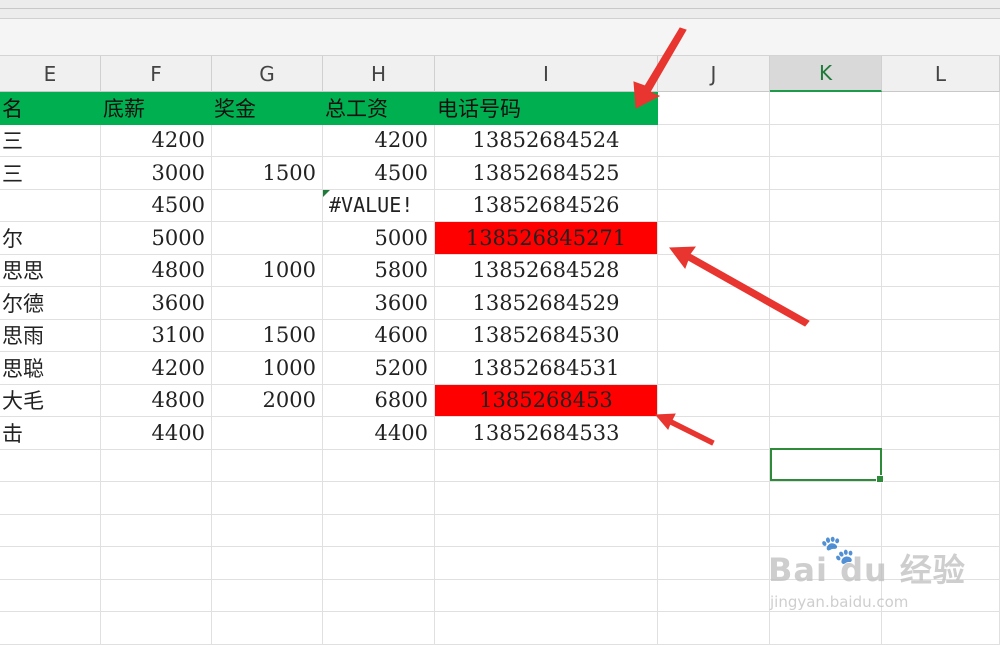 This screenshot has width=1000, height=645. I want to click on total-salary-cell: 4500, so click(379, 173).